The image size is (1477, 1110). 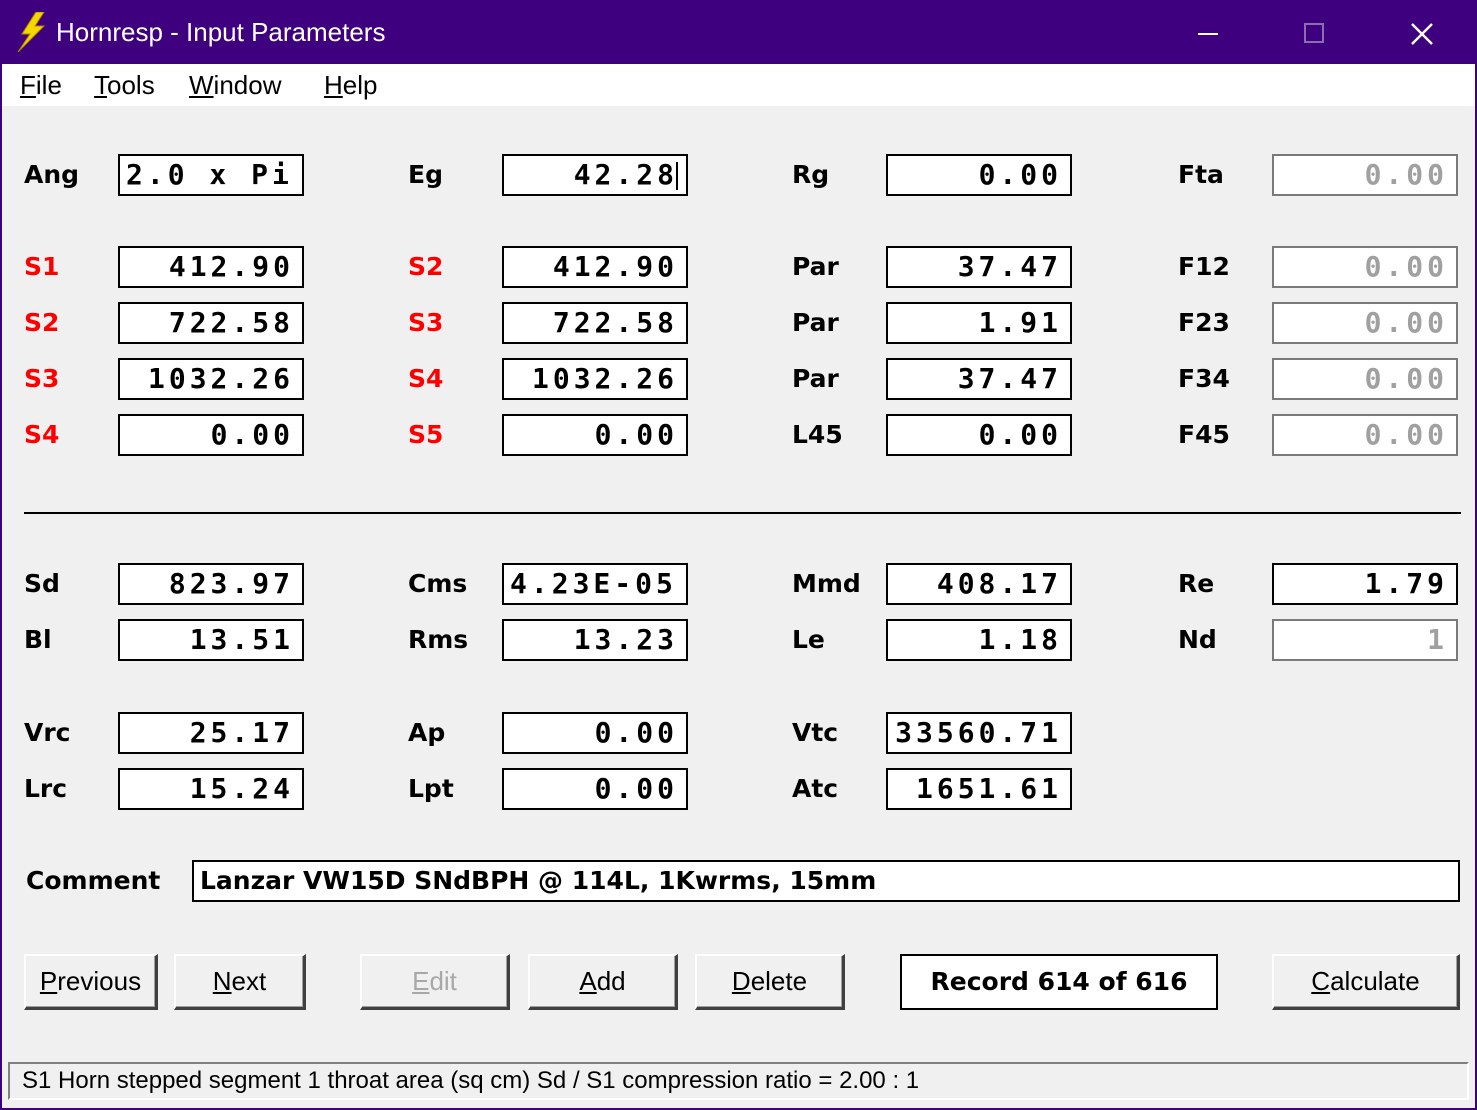 What do you see at coordinates (46, 788) in the screenshot?
I see `lrc-label: Lrc` at bounding box center [46, 788].